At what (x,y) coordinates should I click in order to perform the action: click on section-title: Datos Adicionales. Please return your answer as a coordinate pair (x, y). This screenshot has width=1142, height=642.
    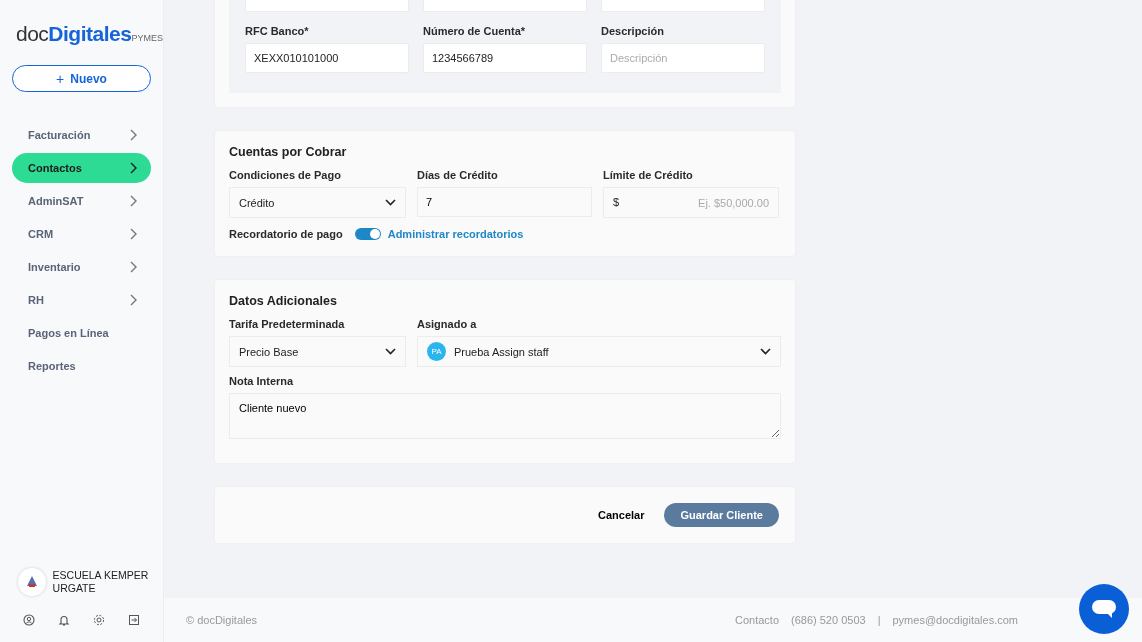
    Looking at the image, I should click on (283, 301).